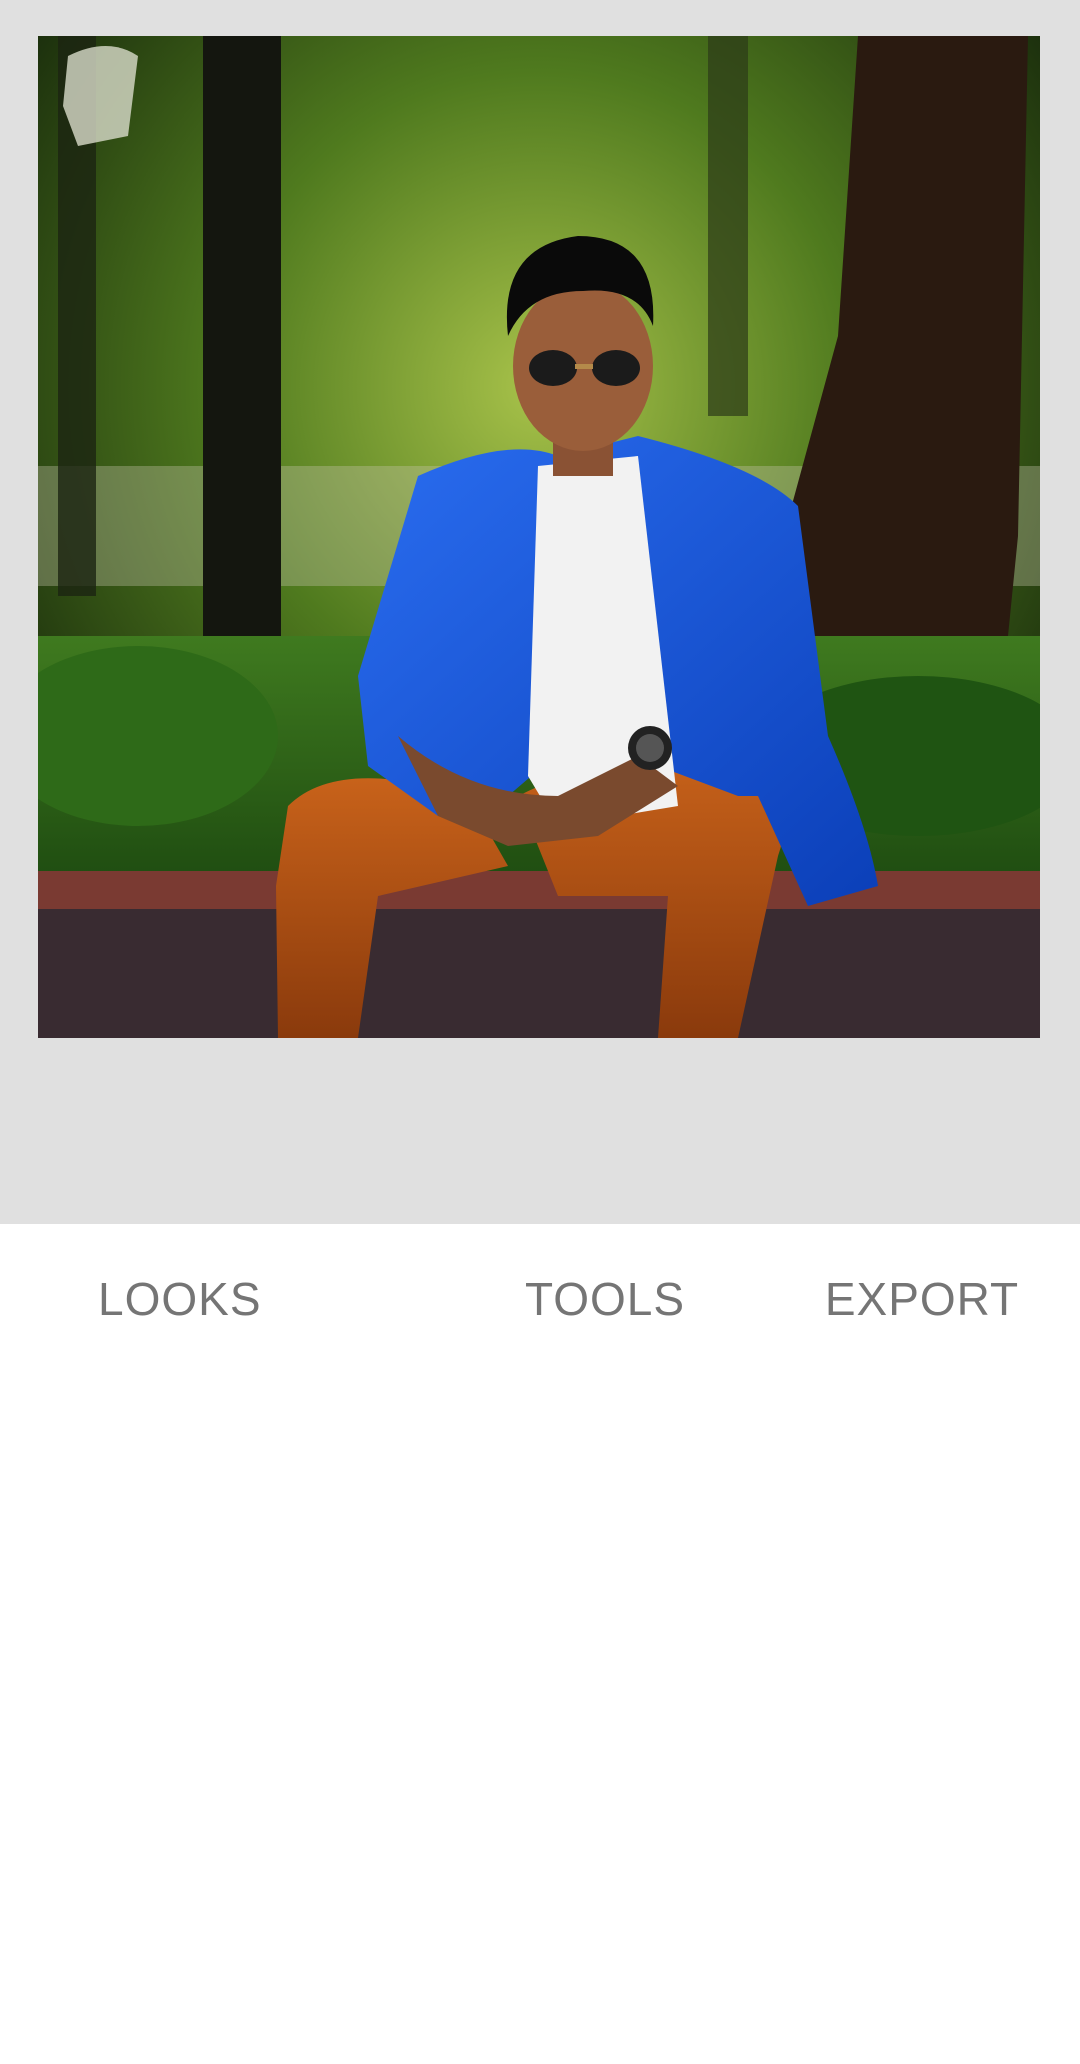 The height and width of the screenshot is (2064, 1080). Describe the element at coordinates (922, 1299) in the screenshot. I see `tab-export: EXPORT` at that location.